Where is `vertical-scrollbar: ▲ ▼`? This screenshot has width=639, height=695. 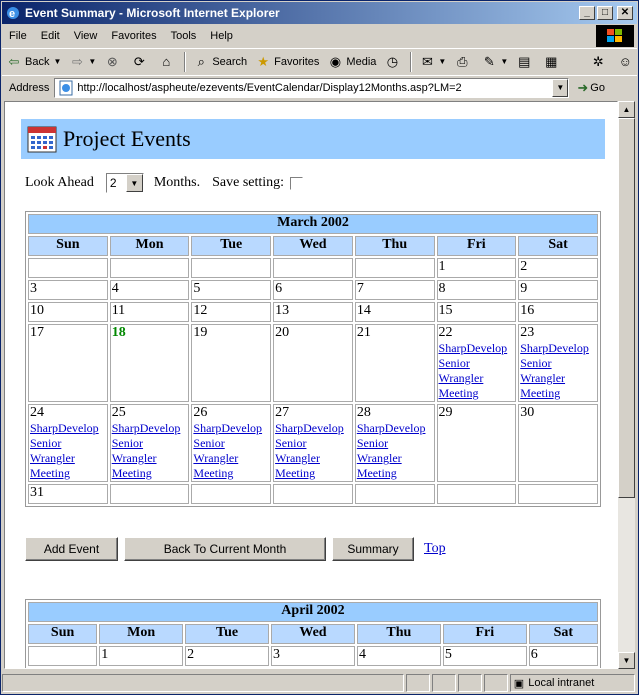
vertical-scrollbar: ▲ ▼ is located at coordinates (626, 385).